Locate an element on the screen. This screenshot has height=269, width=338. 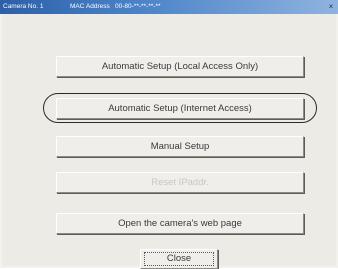
automatic-setup-local-button: Automatic Setup (Local Access Only) is located at coordinates (180, 66).